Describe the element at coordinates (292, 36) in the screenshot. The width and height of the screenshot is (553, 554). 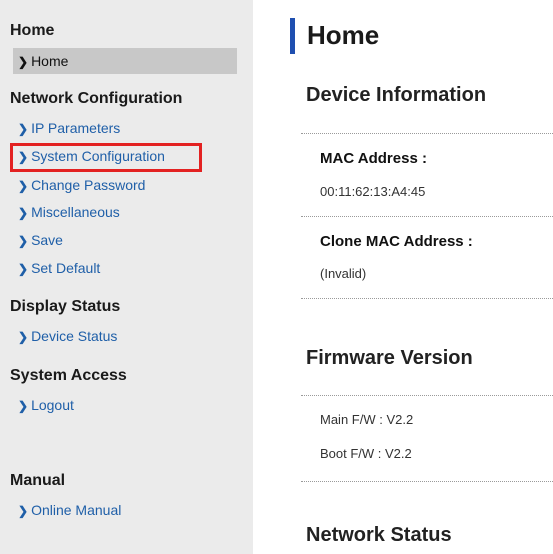
I see `title-accent-bar` at that location.